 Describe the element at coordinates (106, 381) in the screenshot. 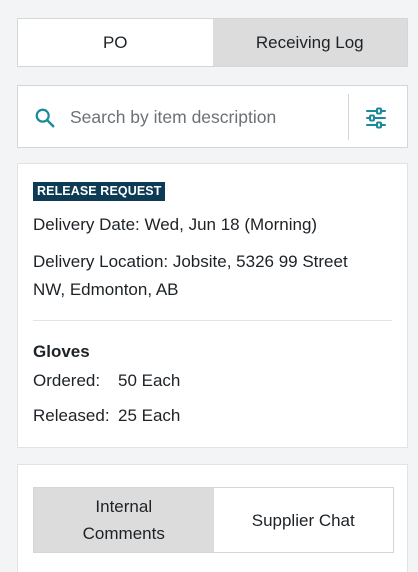

I see `ordered-row: Ordered: 50 Each` at that location.